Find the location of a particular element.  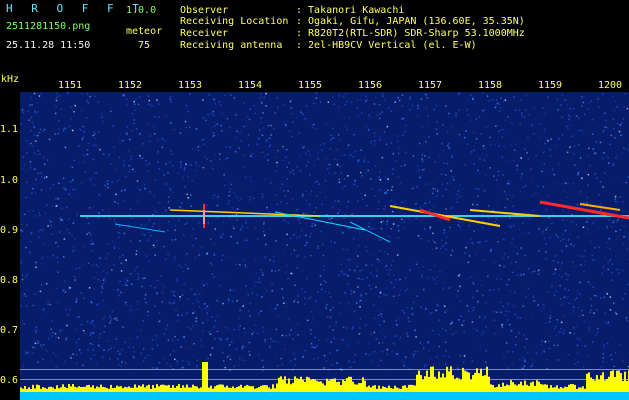

frequency-unit-label: kHz is located at coordinates (10, 79).